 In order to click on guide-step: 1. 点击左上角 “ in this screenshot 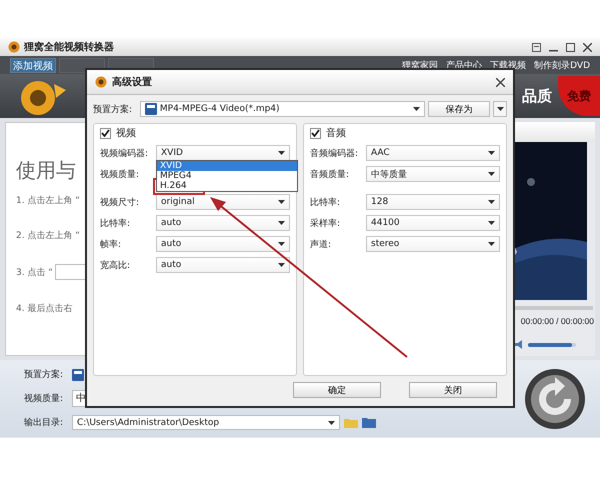, I will do `click(48, 200)`.